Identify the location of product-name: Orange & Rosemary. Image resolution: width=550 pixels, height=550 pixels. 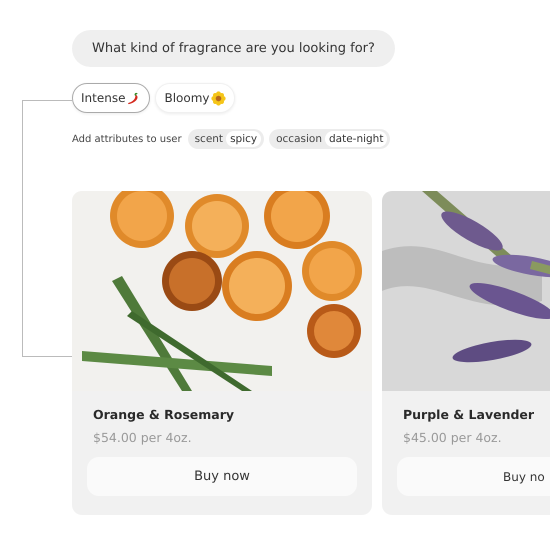
(164, 414).